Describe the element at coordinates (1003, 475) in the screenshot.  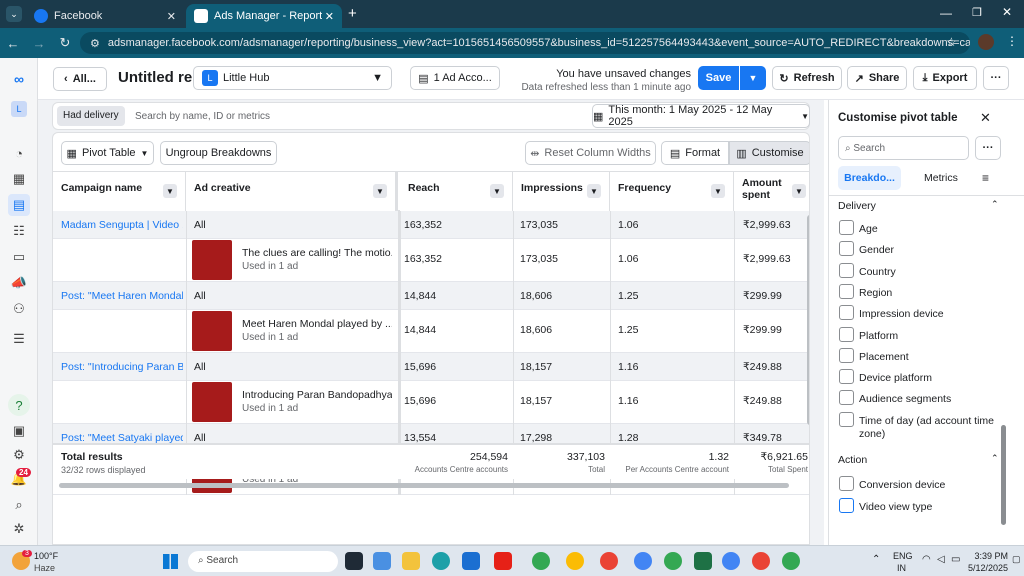
I see `panel-scrollbar` at that location.